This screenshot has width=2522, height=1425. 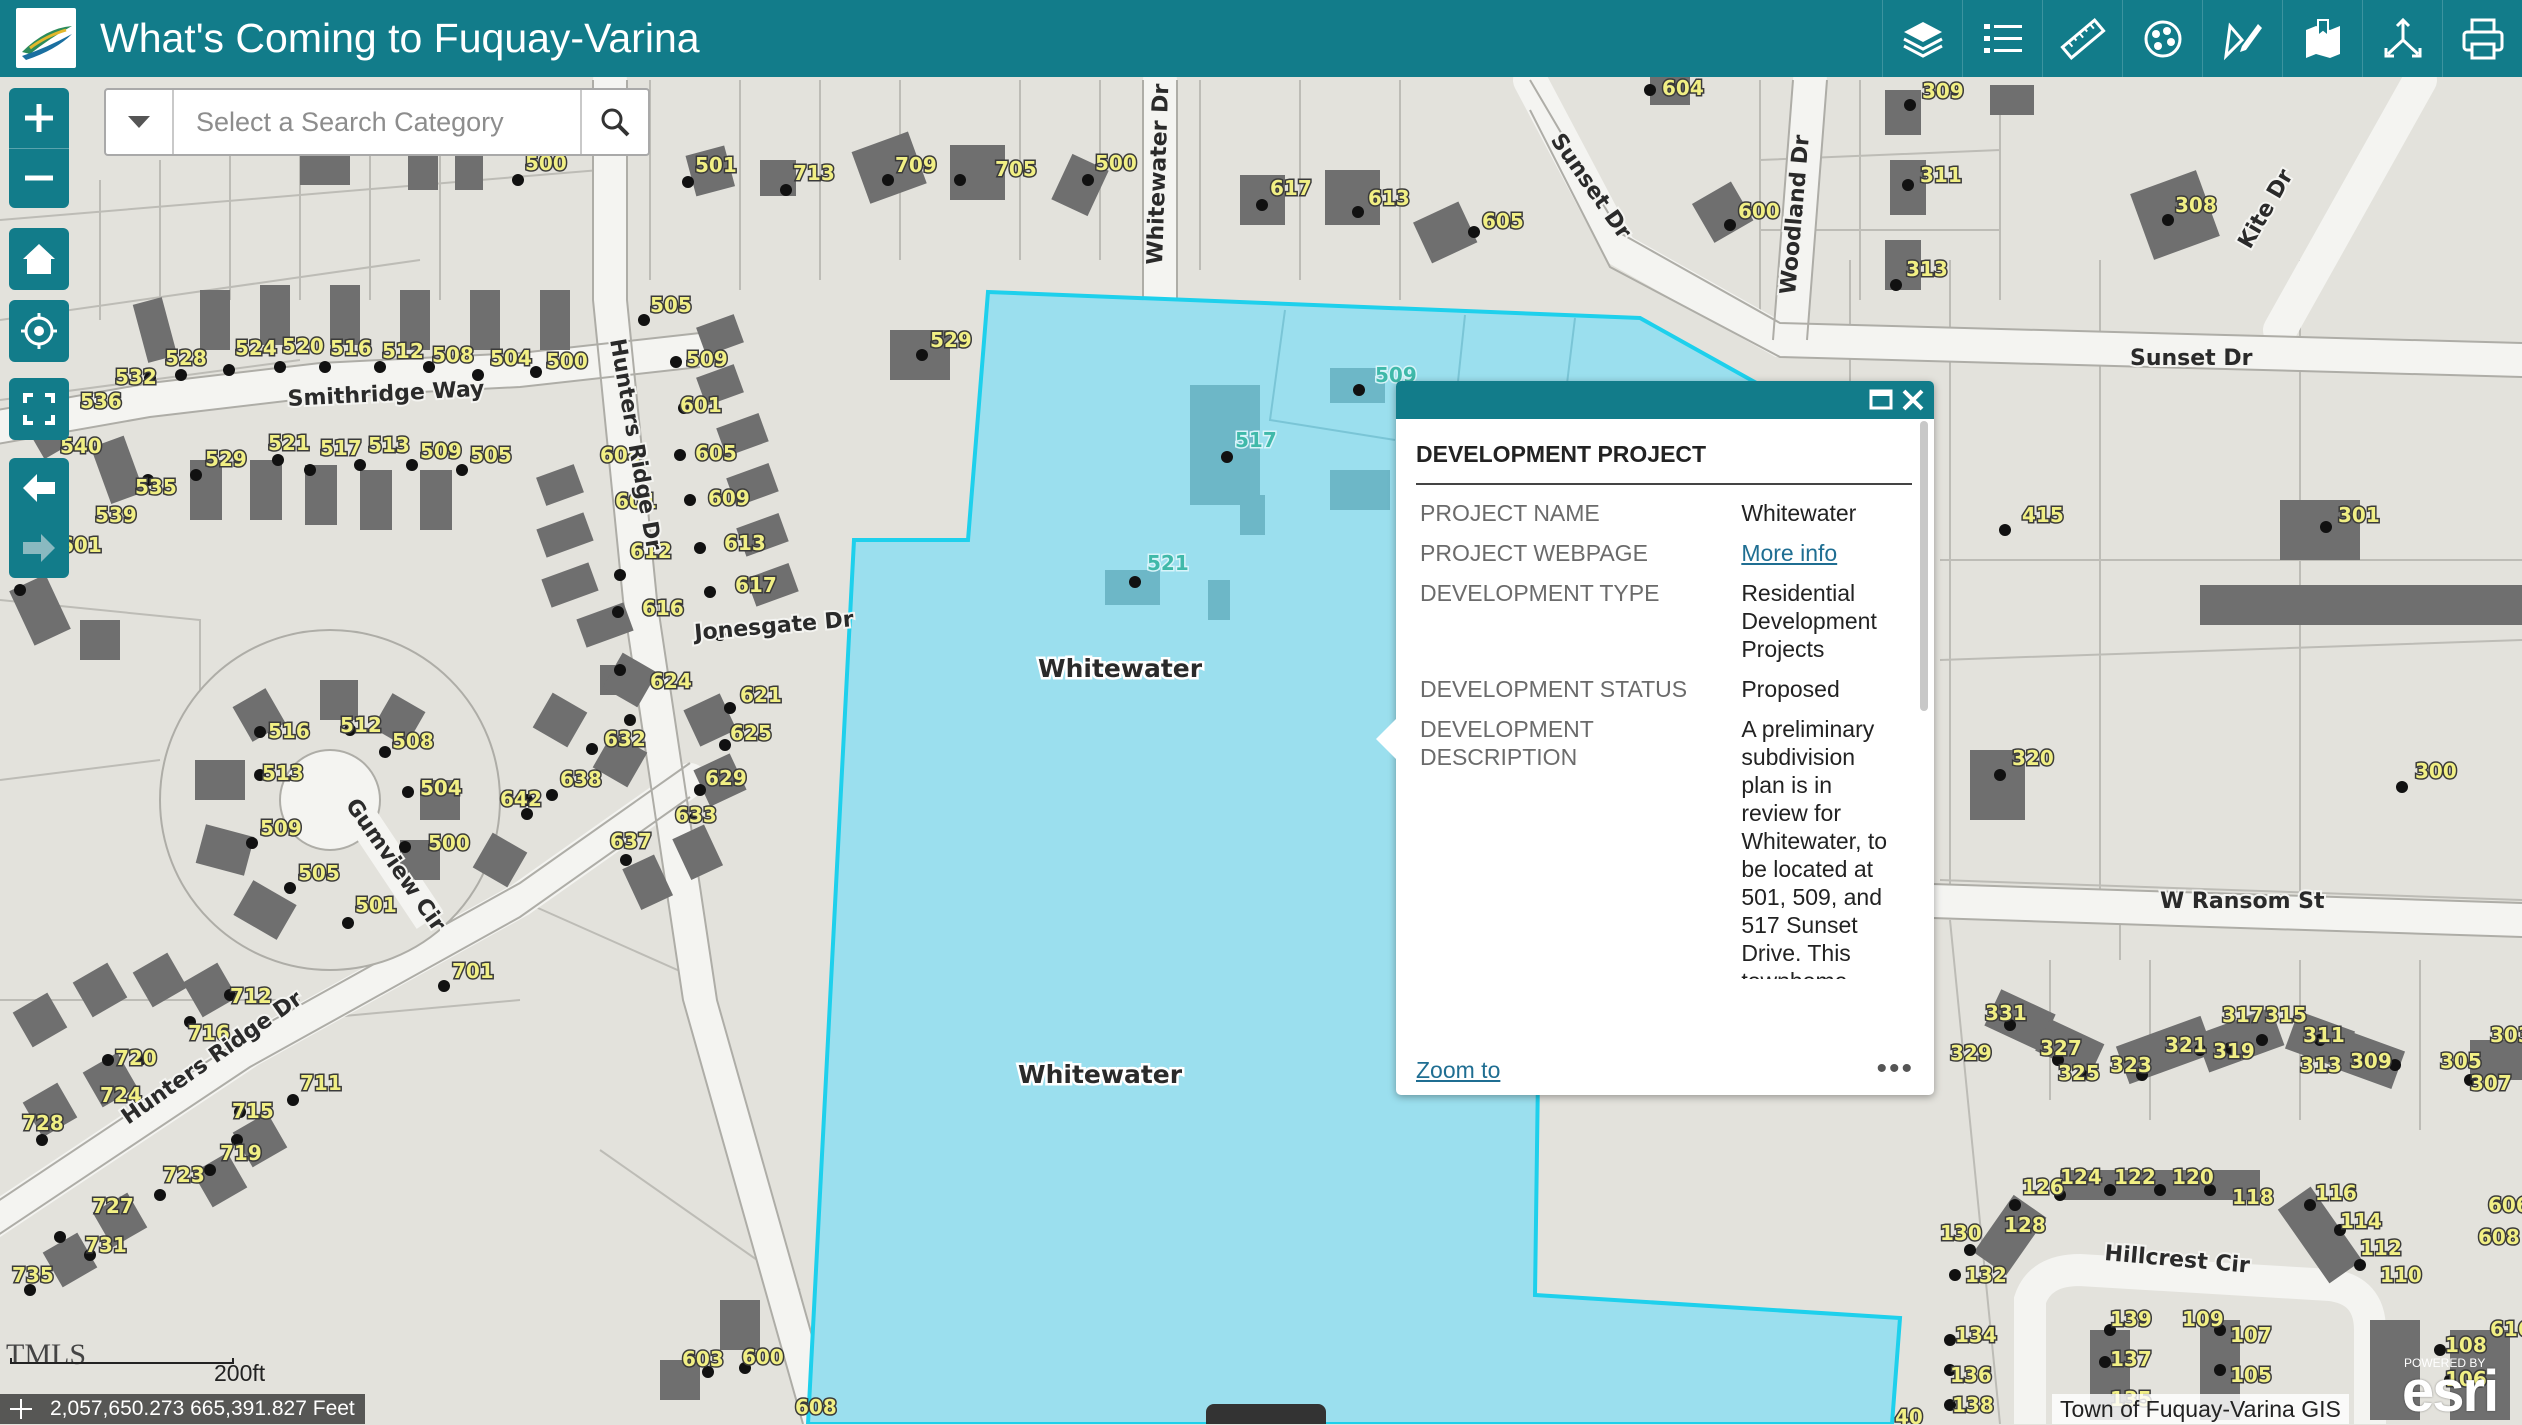 What do you see at coordinates (184, 1175) in the screenshot?
I see `svg-text: 723` at bounding box center [184, 1175].